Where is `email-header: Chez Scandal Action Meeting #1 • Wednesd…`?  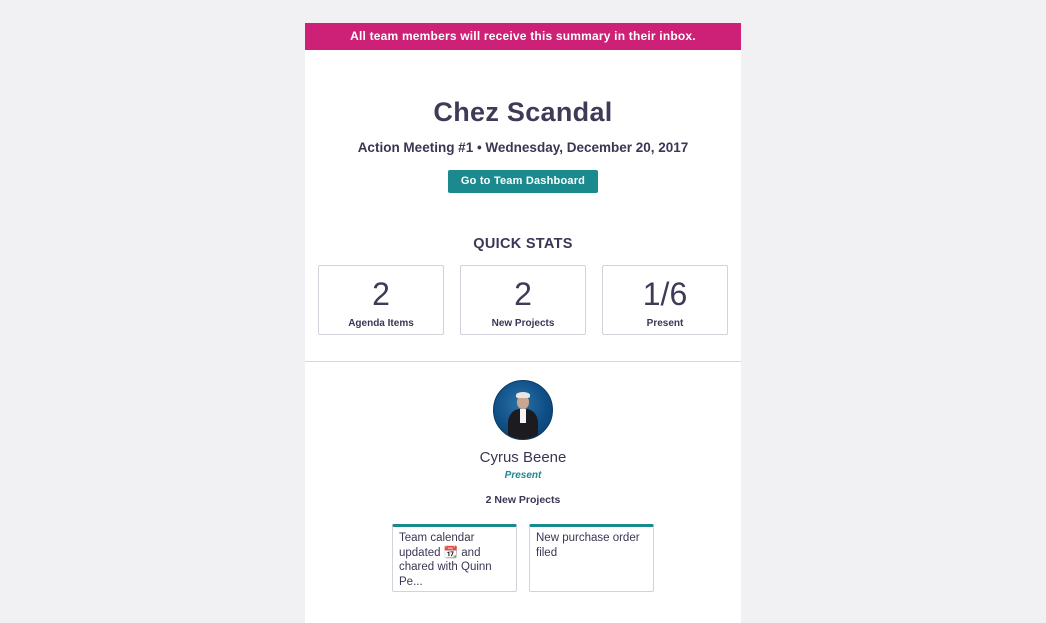 email-header: Chez Scandal Action Meeting #1 • Wednesd… is located at coordinates (523, 144).